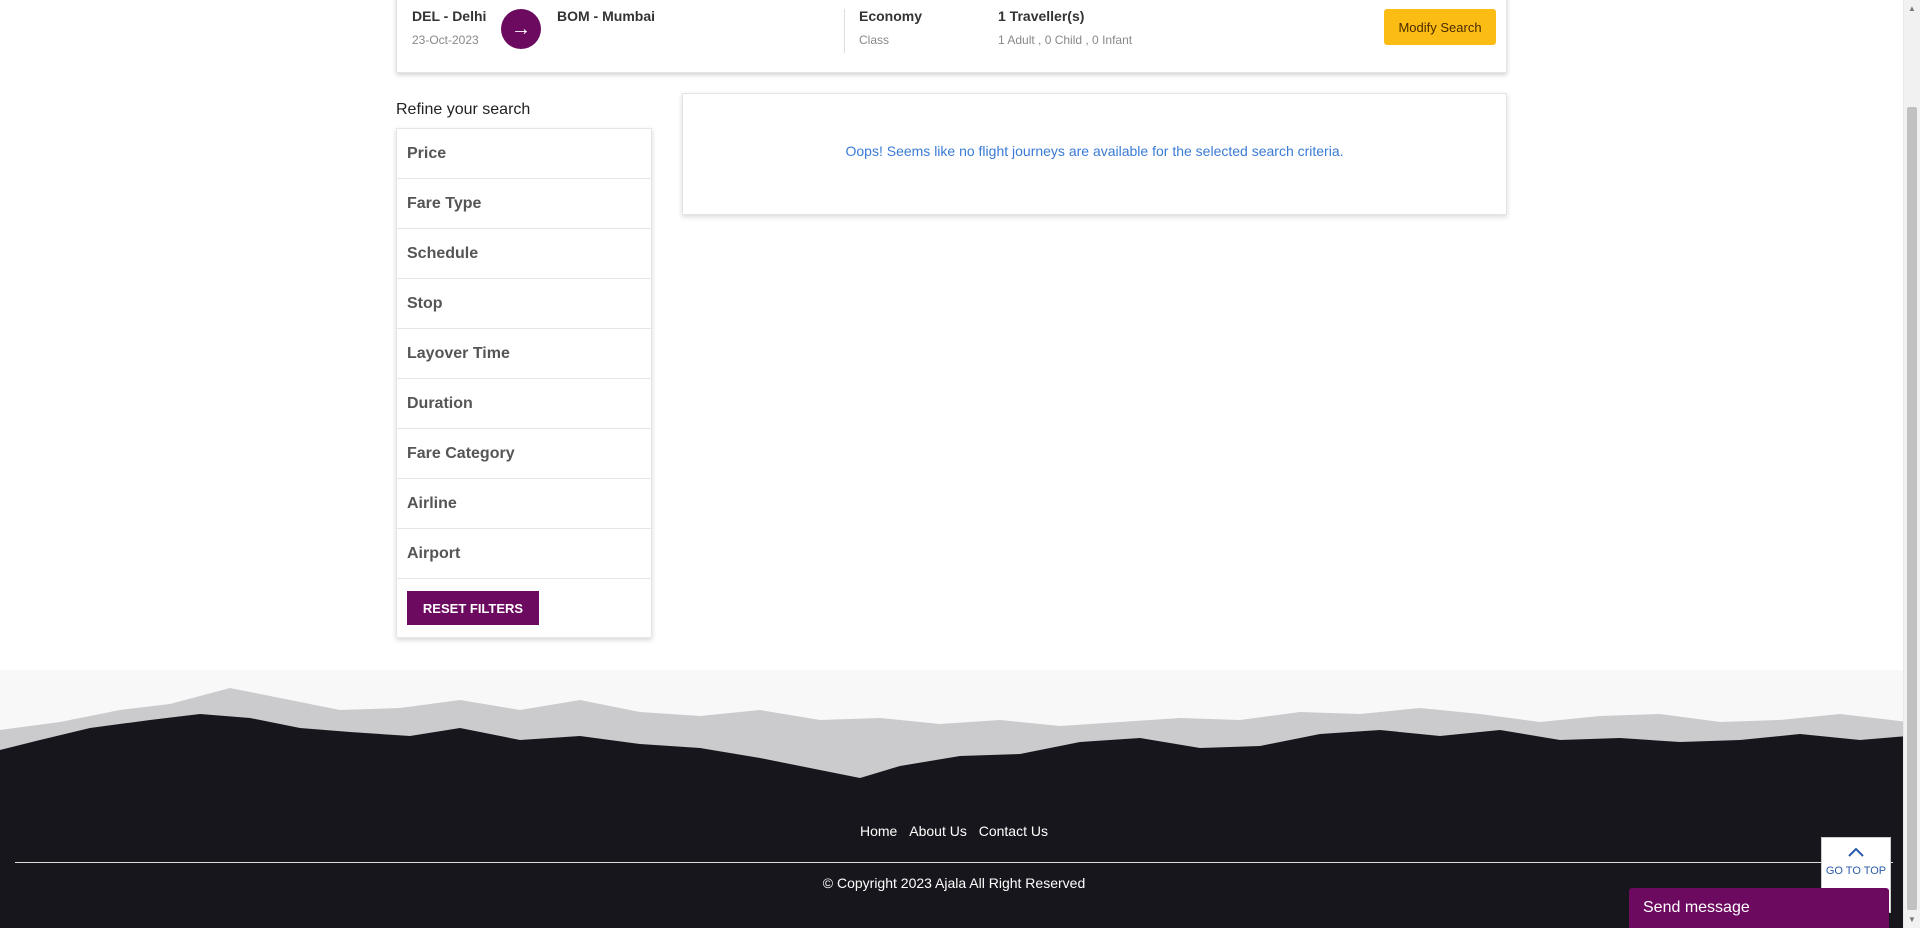 The width and height of the screenshot is (1920, 928). I want to click on filter-stop: Stop, so click(524, 304).